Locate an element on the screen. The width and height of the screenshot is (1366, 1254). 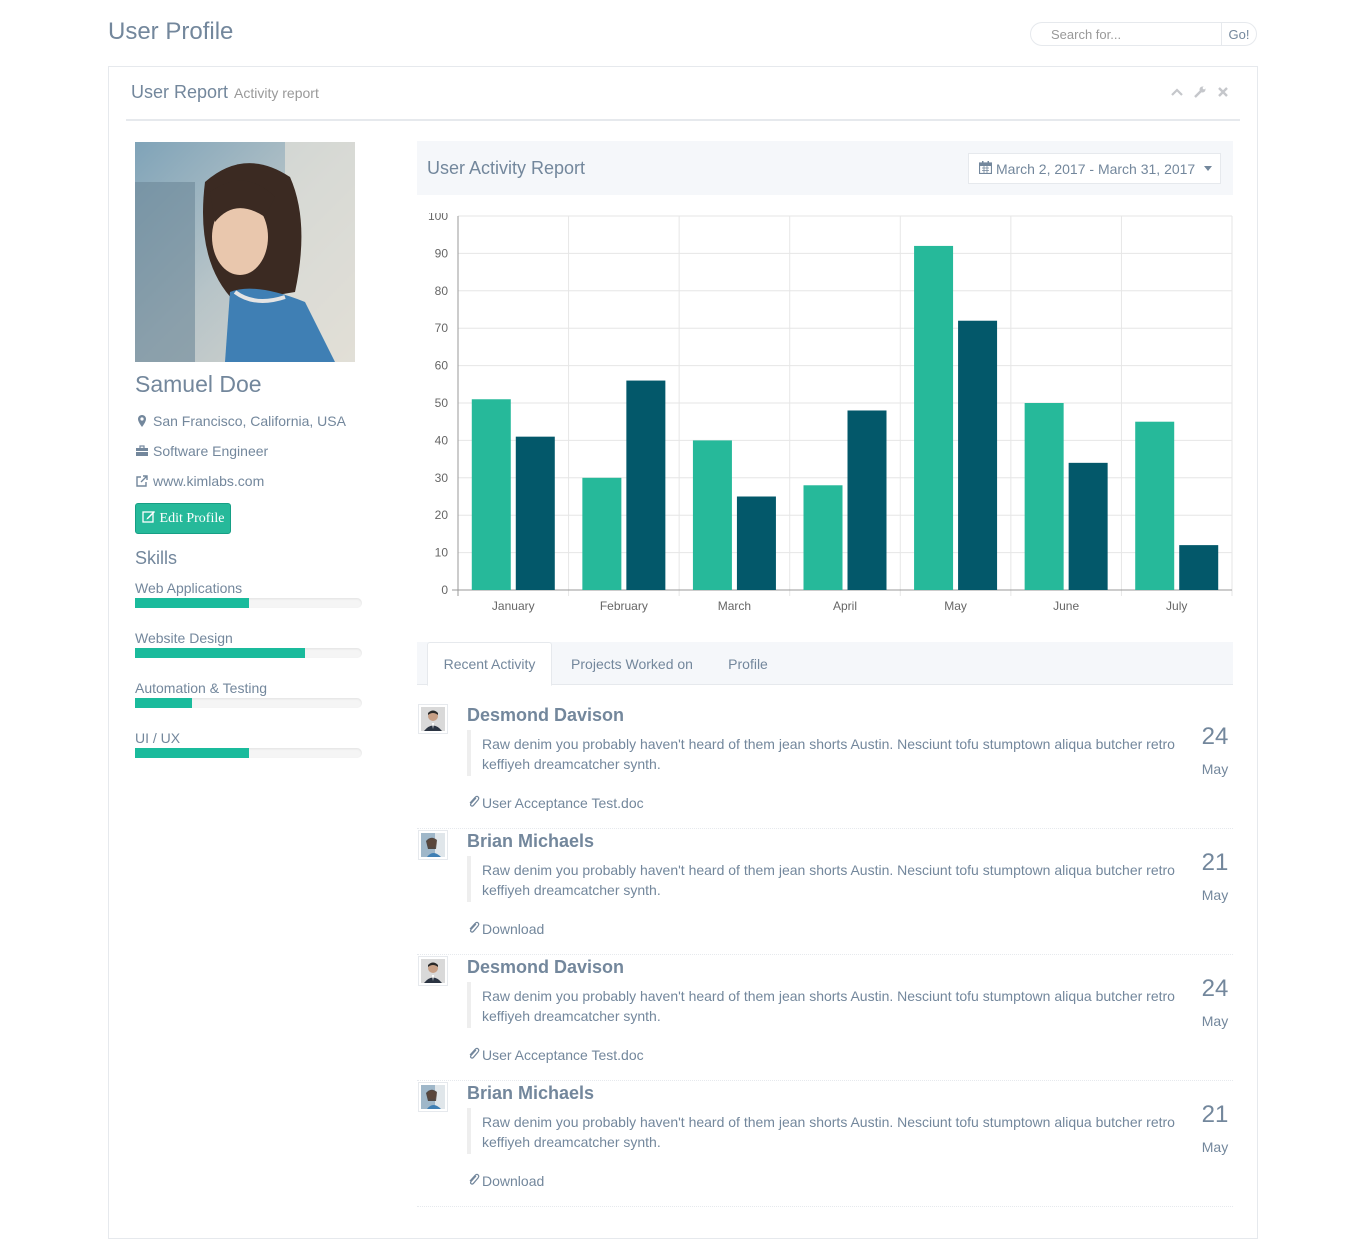
location-text: San Francisco, California, USA is located at coordinates (249, 421).